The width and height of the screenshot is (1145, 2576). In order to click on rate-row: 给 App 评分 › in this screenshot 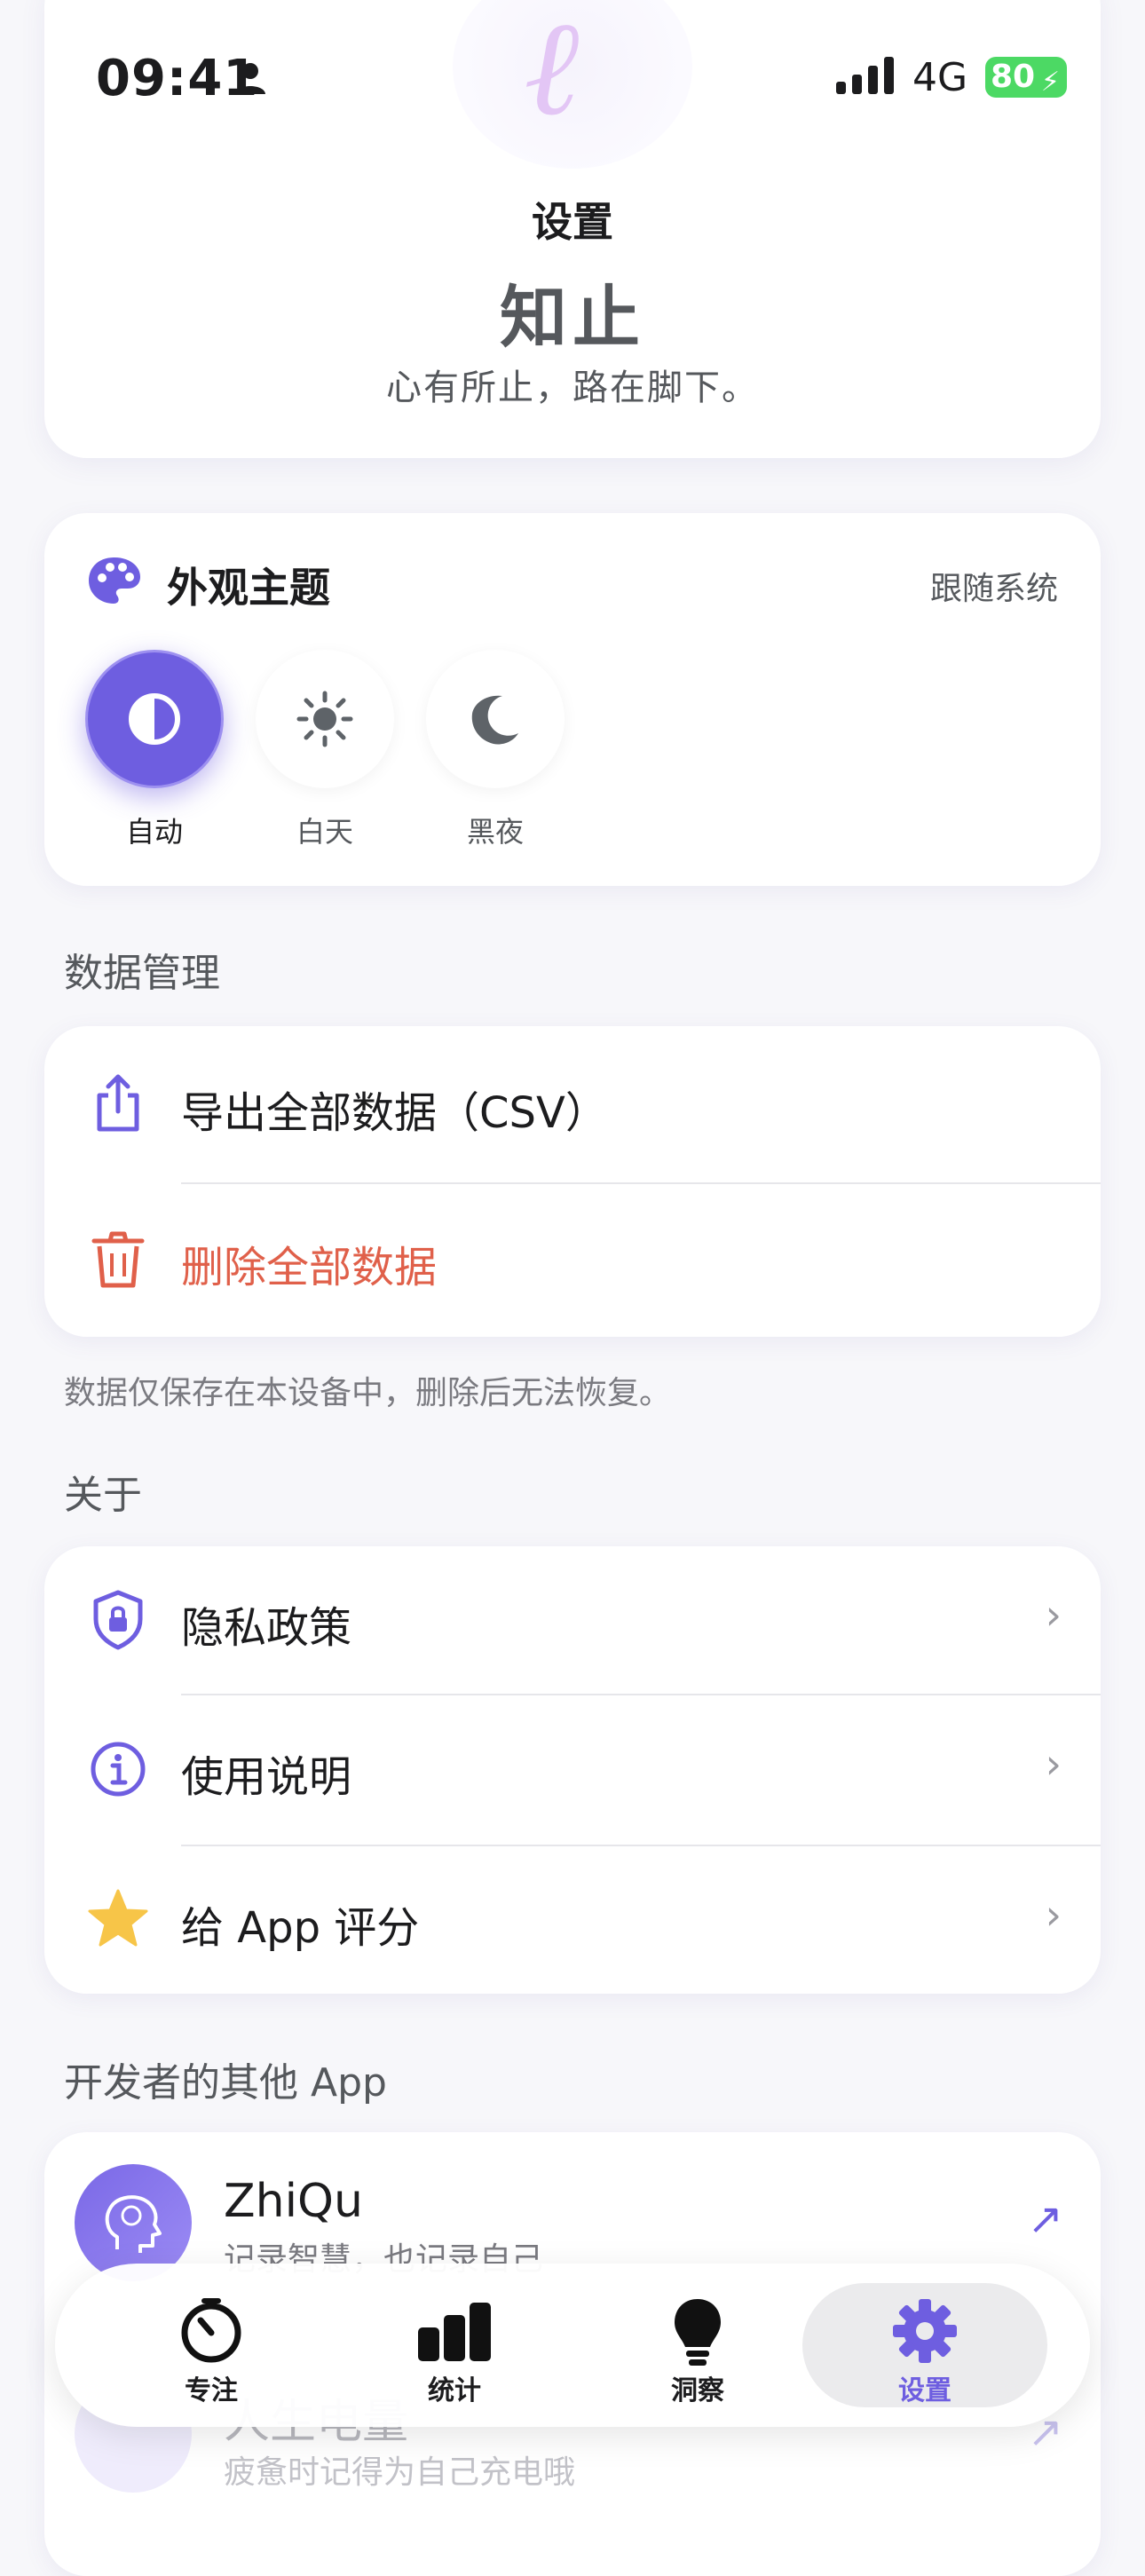, I will do `click(572, 1920)`.